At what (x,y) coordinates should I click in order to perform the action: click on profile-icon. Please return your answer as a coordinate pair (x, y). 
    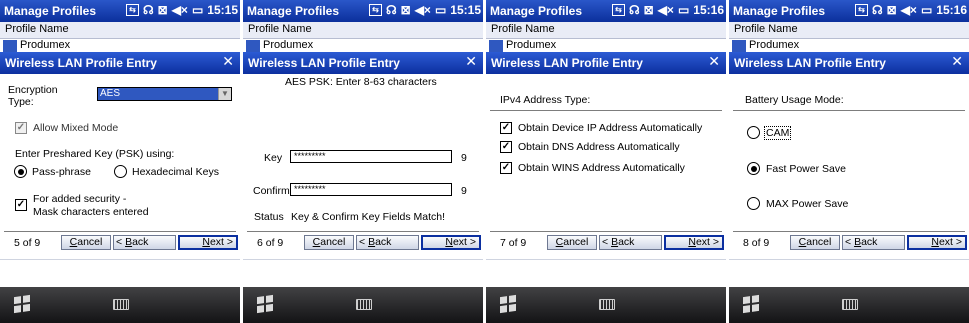
    Looking at the image, I should click on (739, 46).